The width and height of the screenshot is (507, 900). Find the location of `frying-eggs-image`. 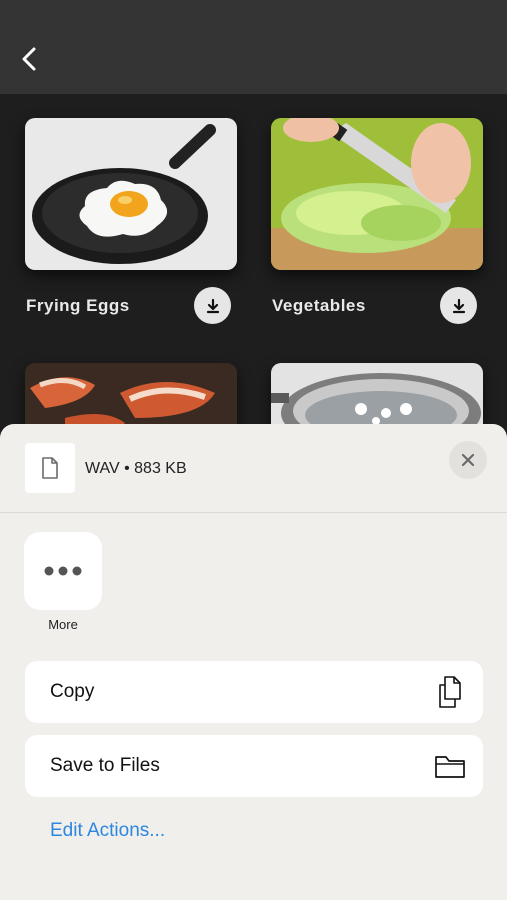

frying-eggs-image is located at coordinates (131, 194).